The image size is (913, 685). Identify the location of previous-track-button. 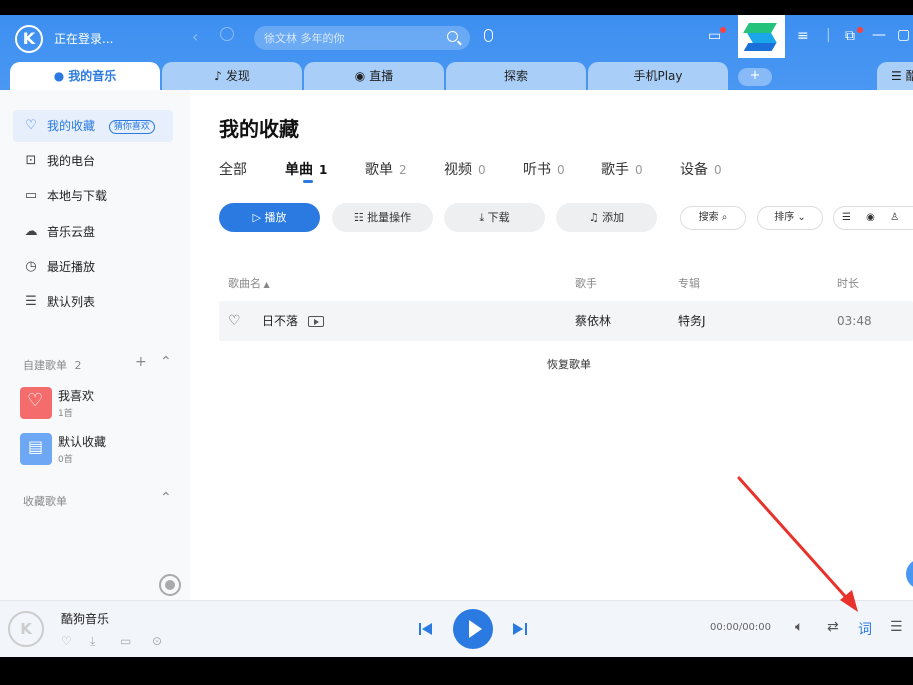
(426, 629).